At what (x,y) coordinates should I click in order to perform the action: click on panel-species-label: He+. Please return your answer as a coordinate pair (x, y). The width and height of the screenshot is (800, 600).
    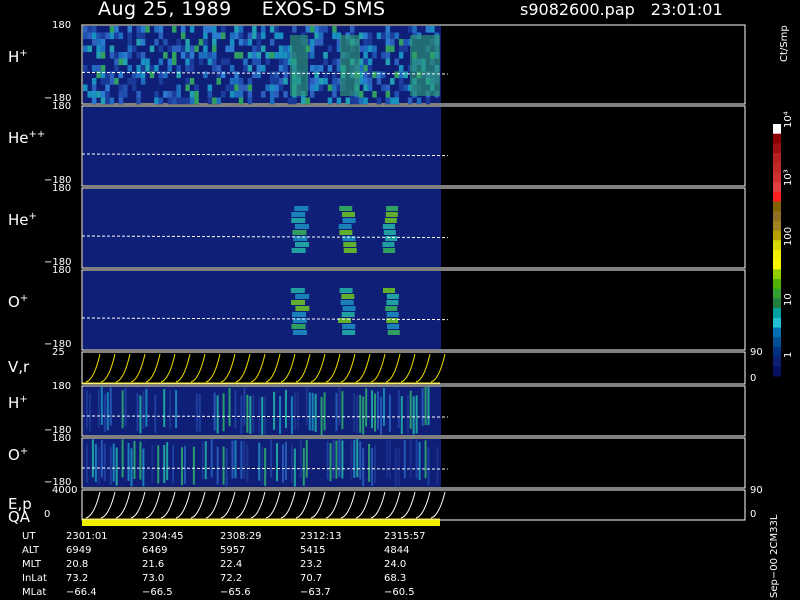
    Looking at the image, I should click on (22, 220).